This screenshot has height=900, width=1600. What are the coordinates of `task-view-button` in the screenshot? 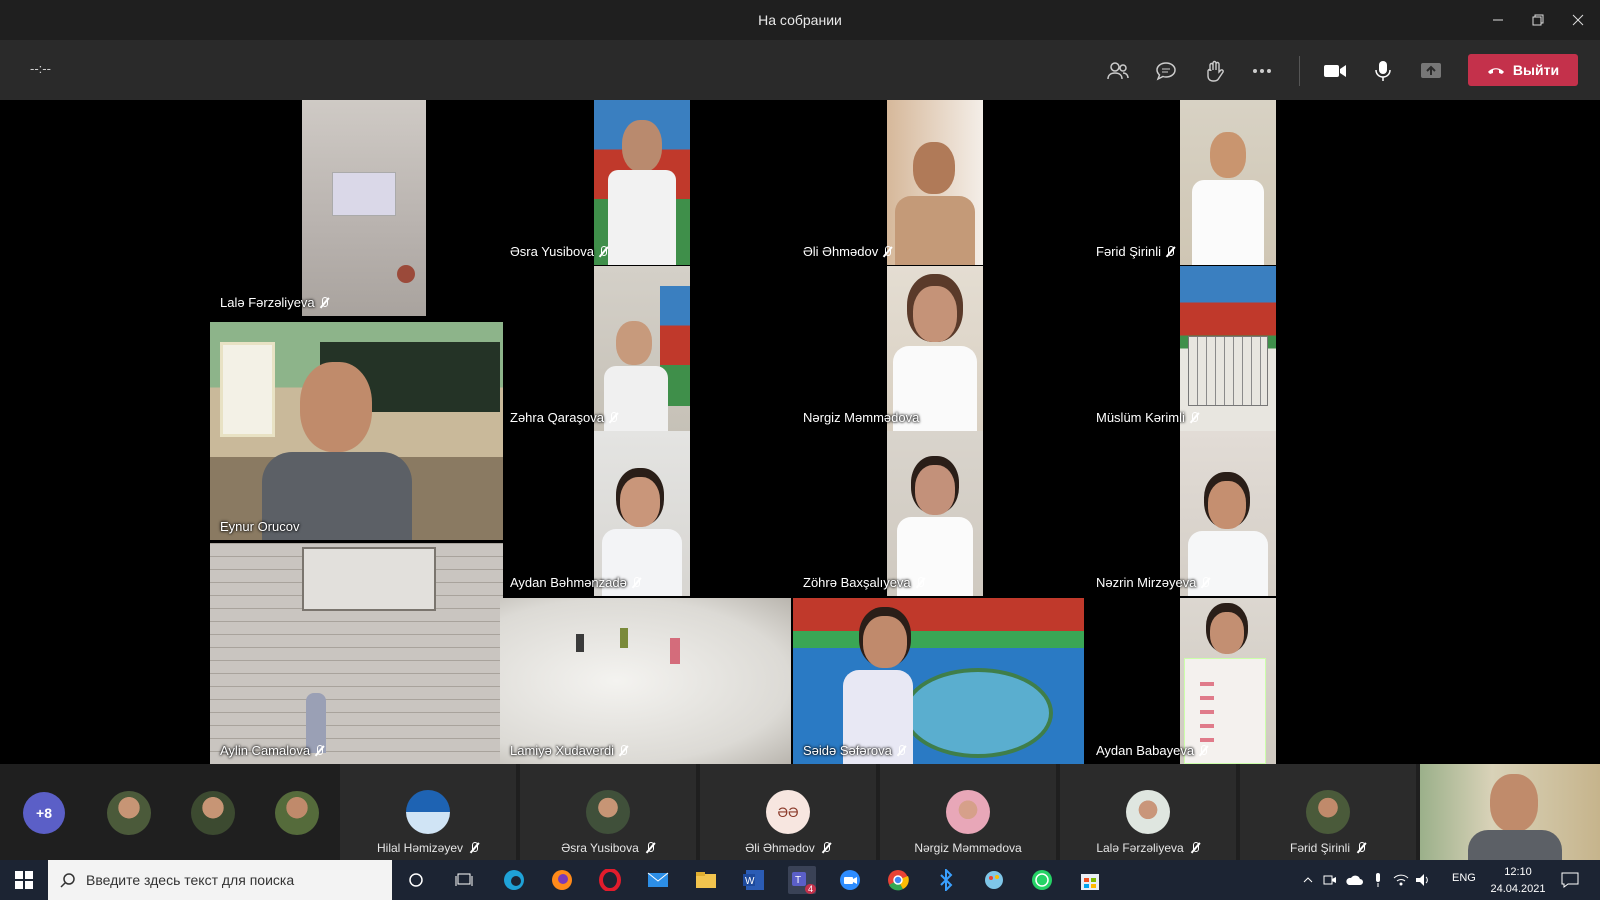 It's located at (464, 880).